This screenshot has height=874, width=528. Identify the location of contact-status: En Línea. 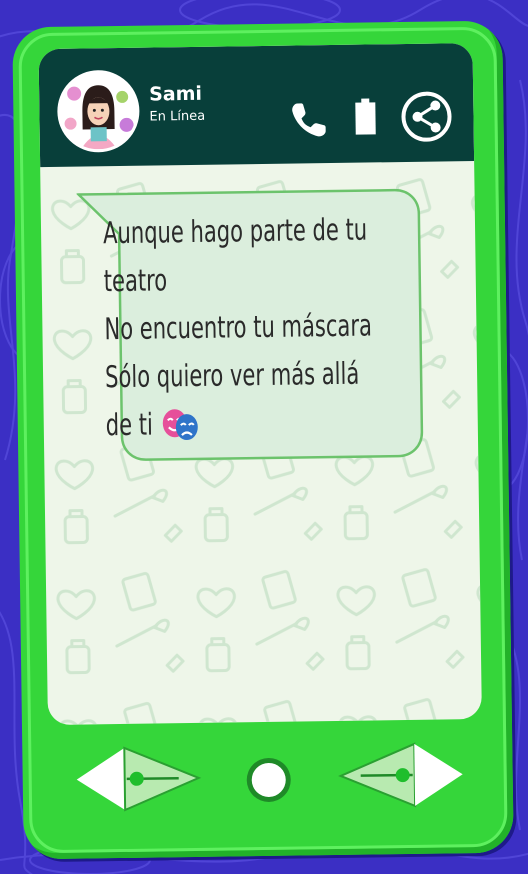
(177, 116).